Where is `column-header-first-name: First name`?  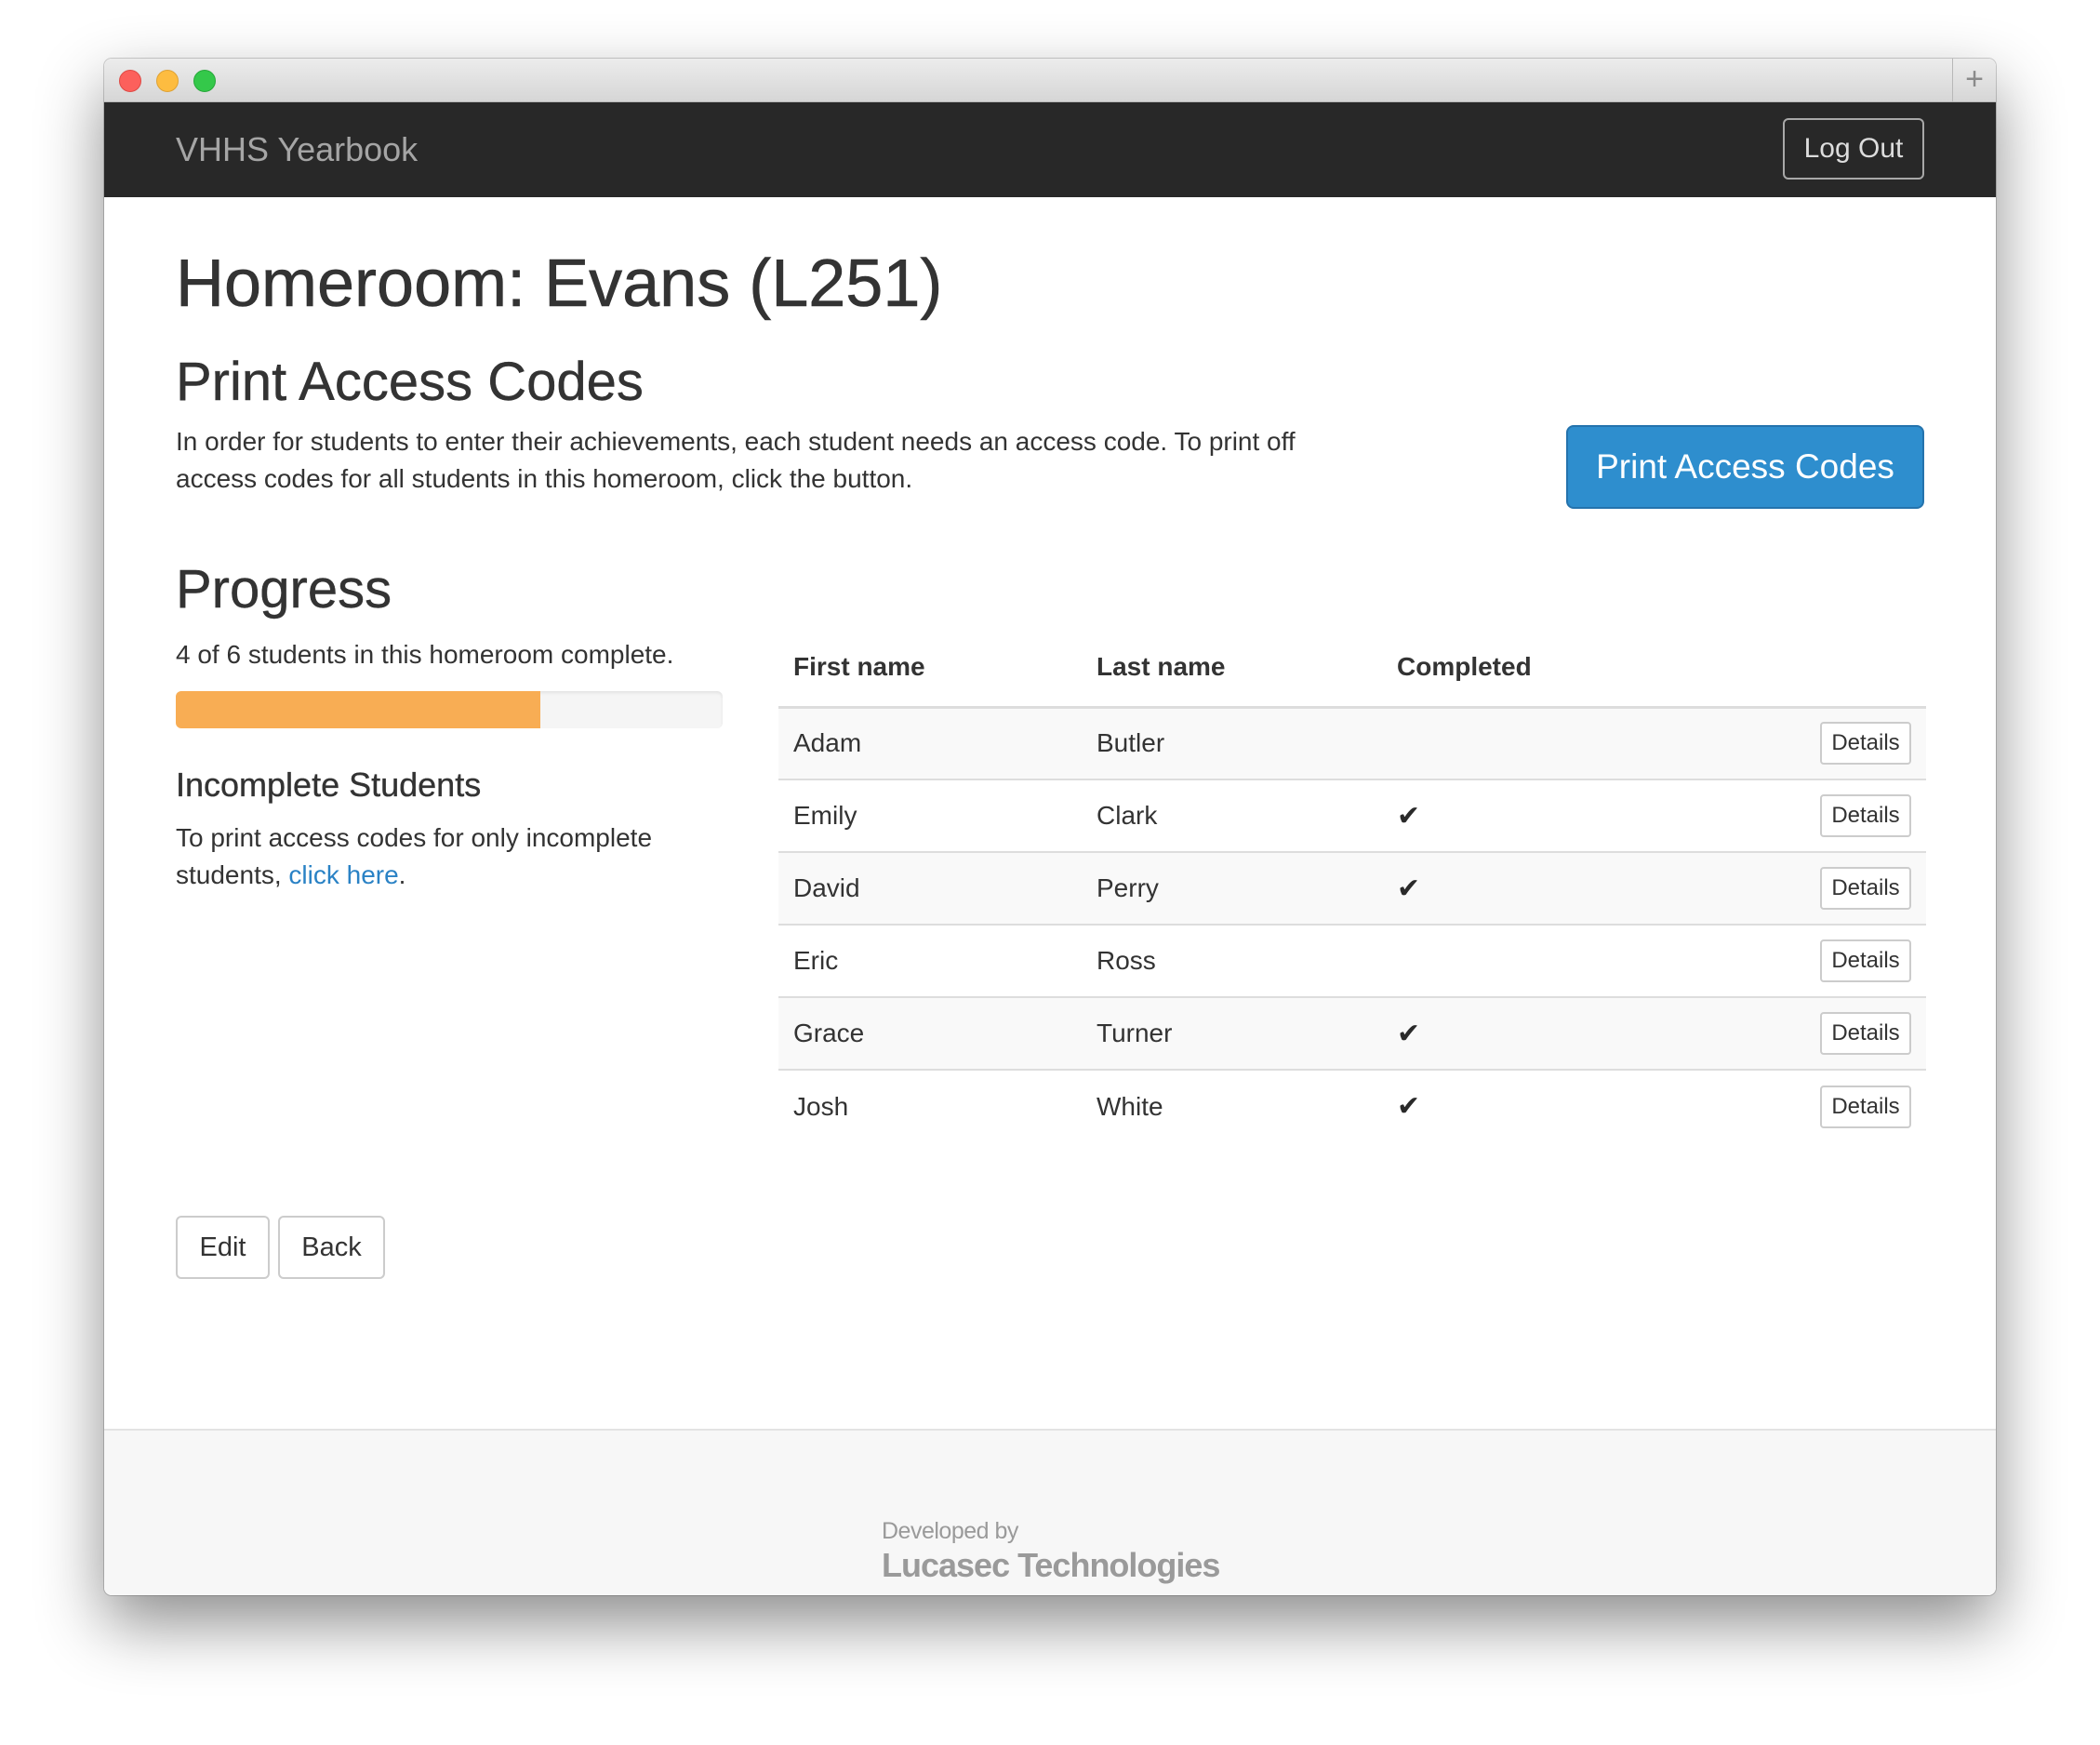
column-header-first-name: First name is located at coordinates (930, 669).